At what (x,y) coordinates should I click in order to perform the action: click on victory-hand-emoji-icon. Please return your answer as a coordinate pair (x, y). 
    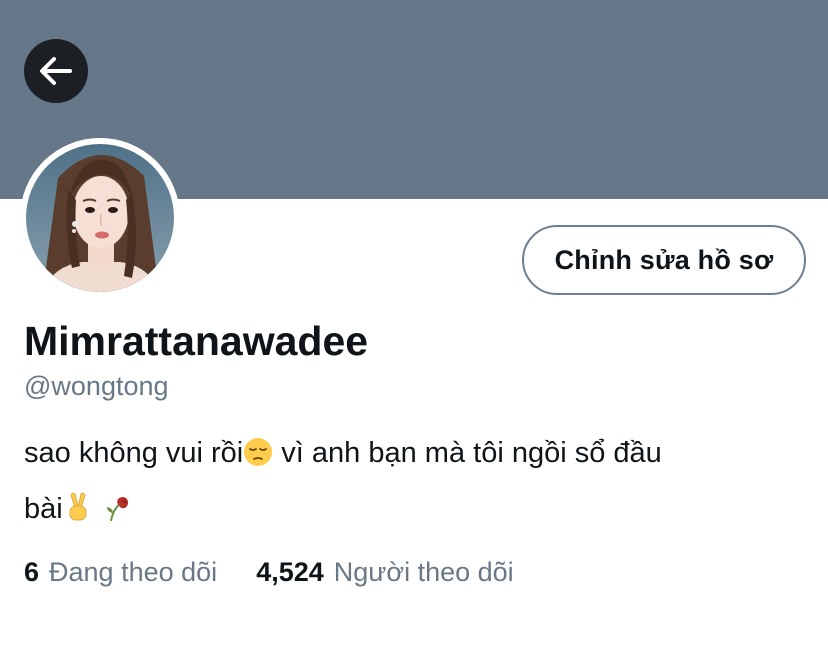
    Looking at the image, I should click on (77, 514).